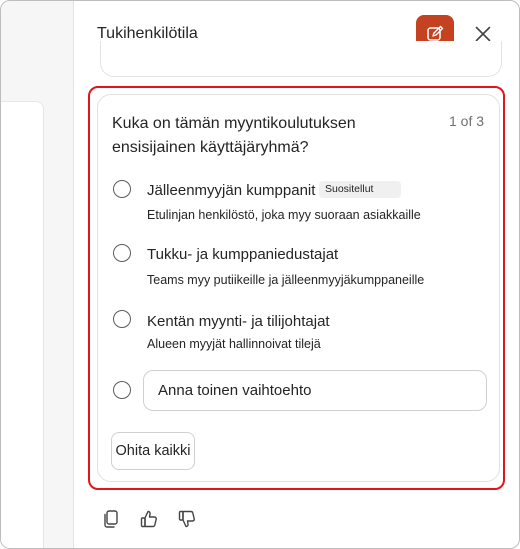  I want to click on thumbs-down-button, so click(187, 519).